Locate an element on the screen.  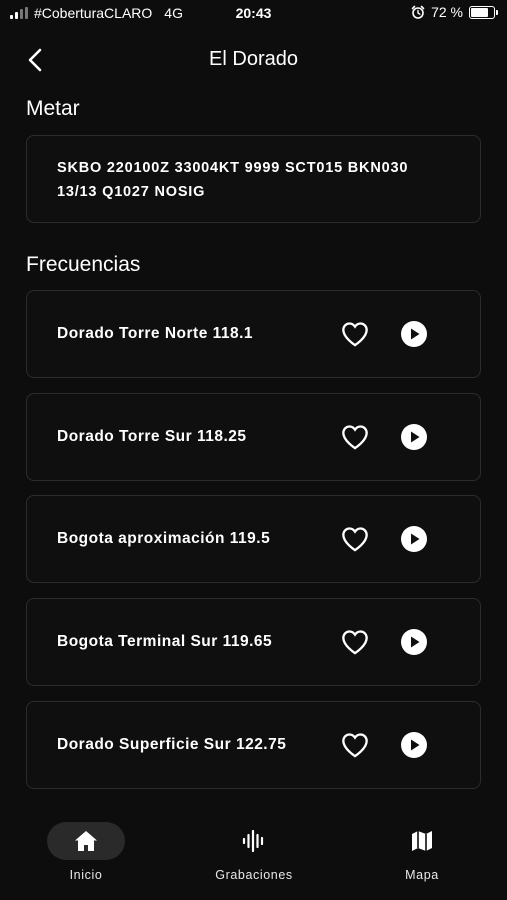
tab-label: Grabaciones is located at coordinates (254, 875).